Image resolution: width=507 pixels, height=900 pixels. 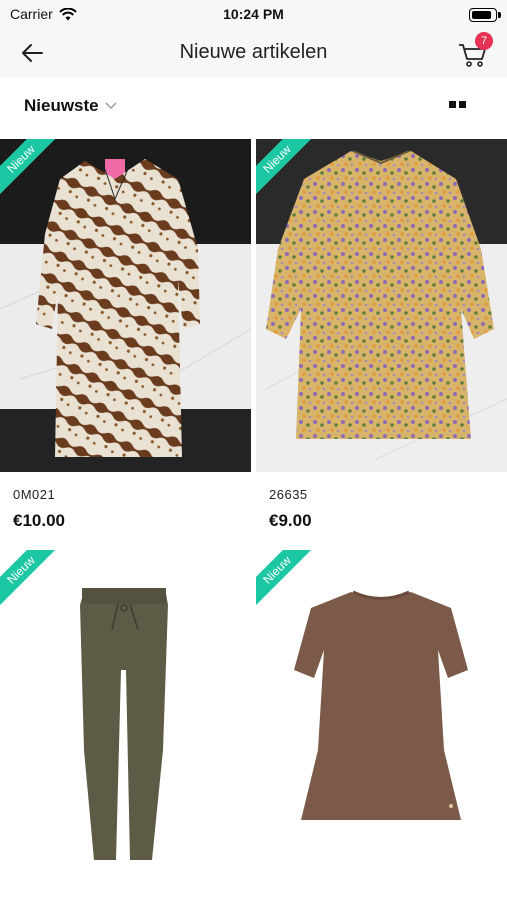 I want to click on battery-tip, so click(x=499, y=15).